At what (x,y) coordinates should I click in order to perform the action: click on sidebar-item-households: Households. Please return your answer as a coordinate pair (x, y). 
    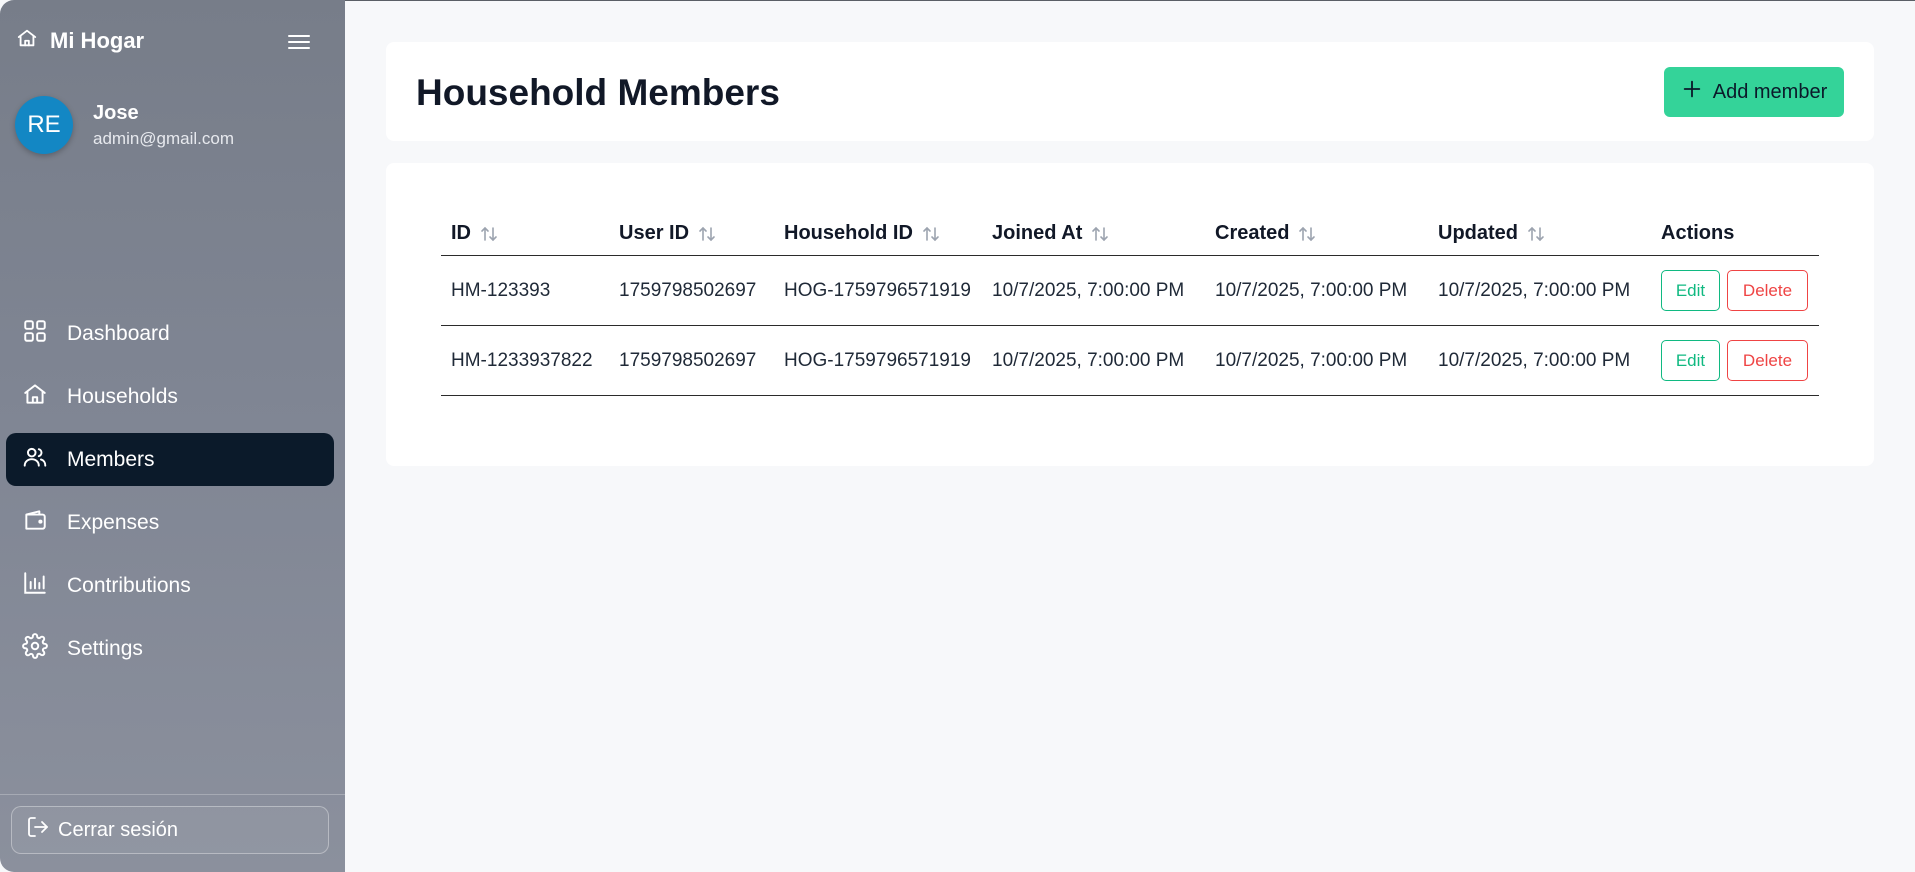
    Looking at the image, I should click on (170, 396).